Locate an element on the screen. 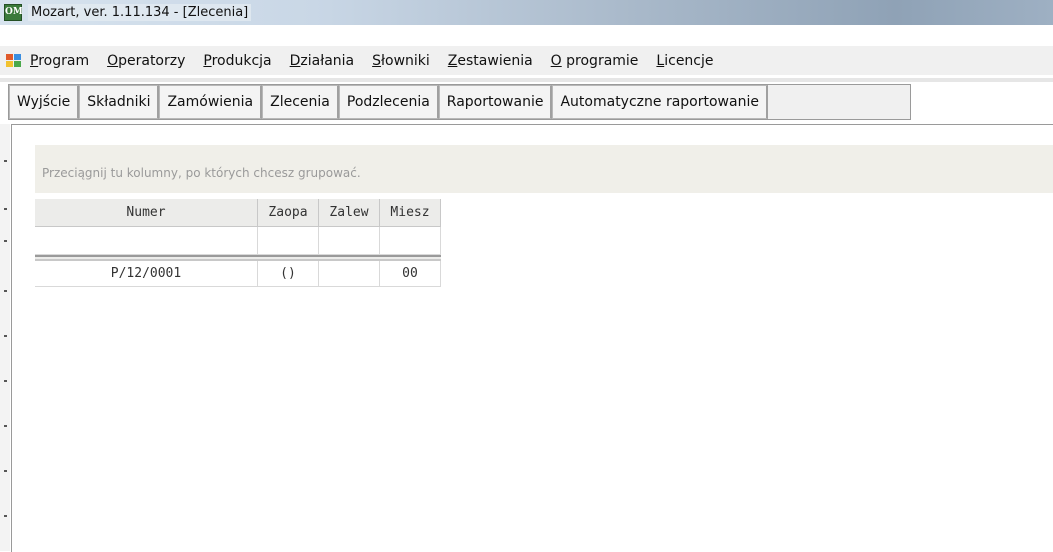 This screenshot has height=552, width=1053. orders-grid: Numer Zaopa Zalew Miesz P/12/0001 () 00 is located at coordinates (238, 243).